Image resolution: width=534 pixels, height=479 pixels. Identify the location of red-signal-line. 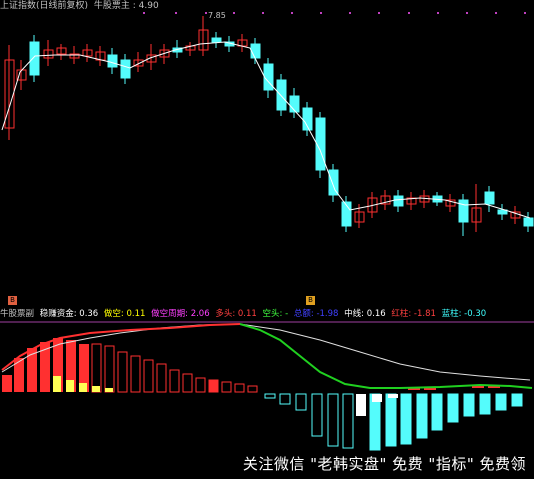
(121, 347).